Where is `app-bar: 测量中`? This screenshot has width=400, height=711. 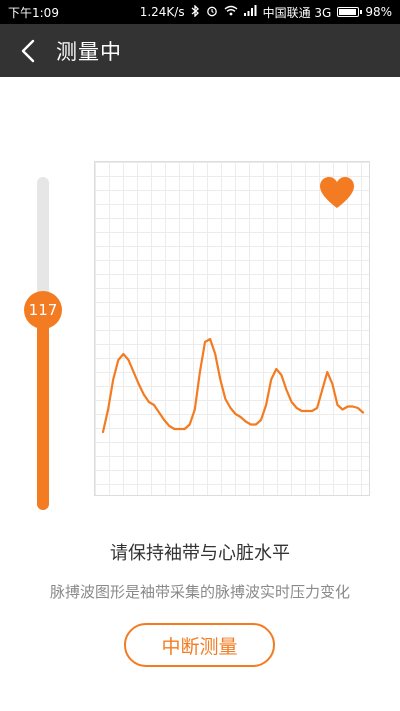
app-bar: 测量中 is located at coordinates (200, 50).